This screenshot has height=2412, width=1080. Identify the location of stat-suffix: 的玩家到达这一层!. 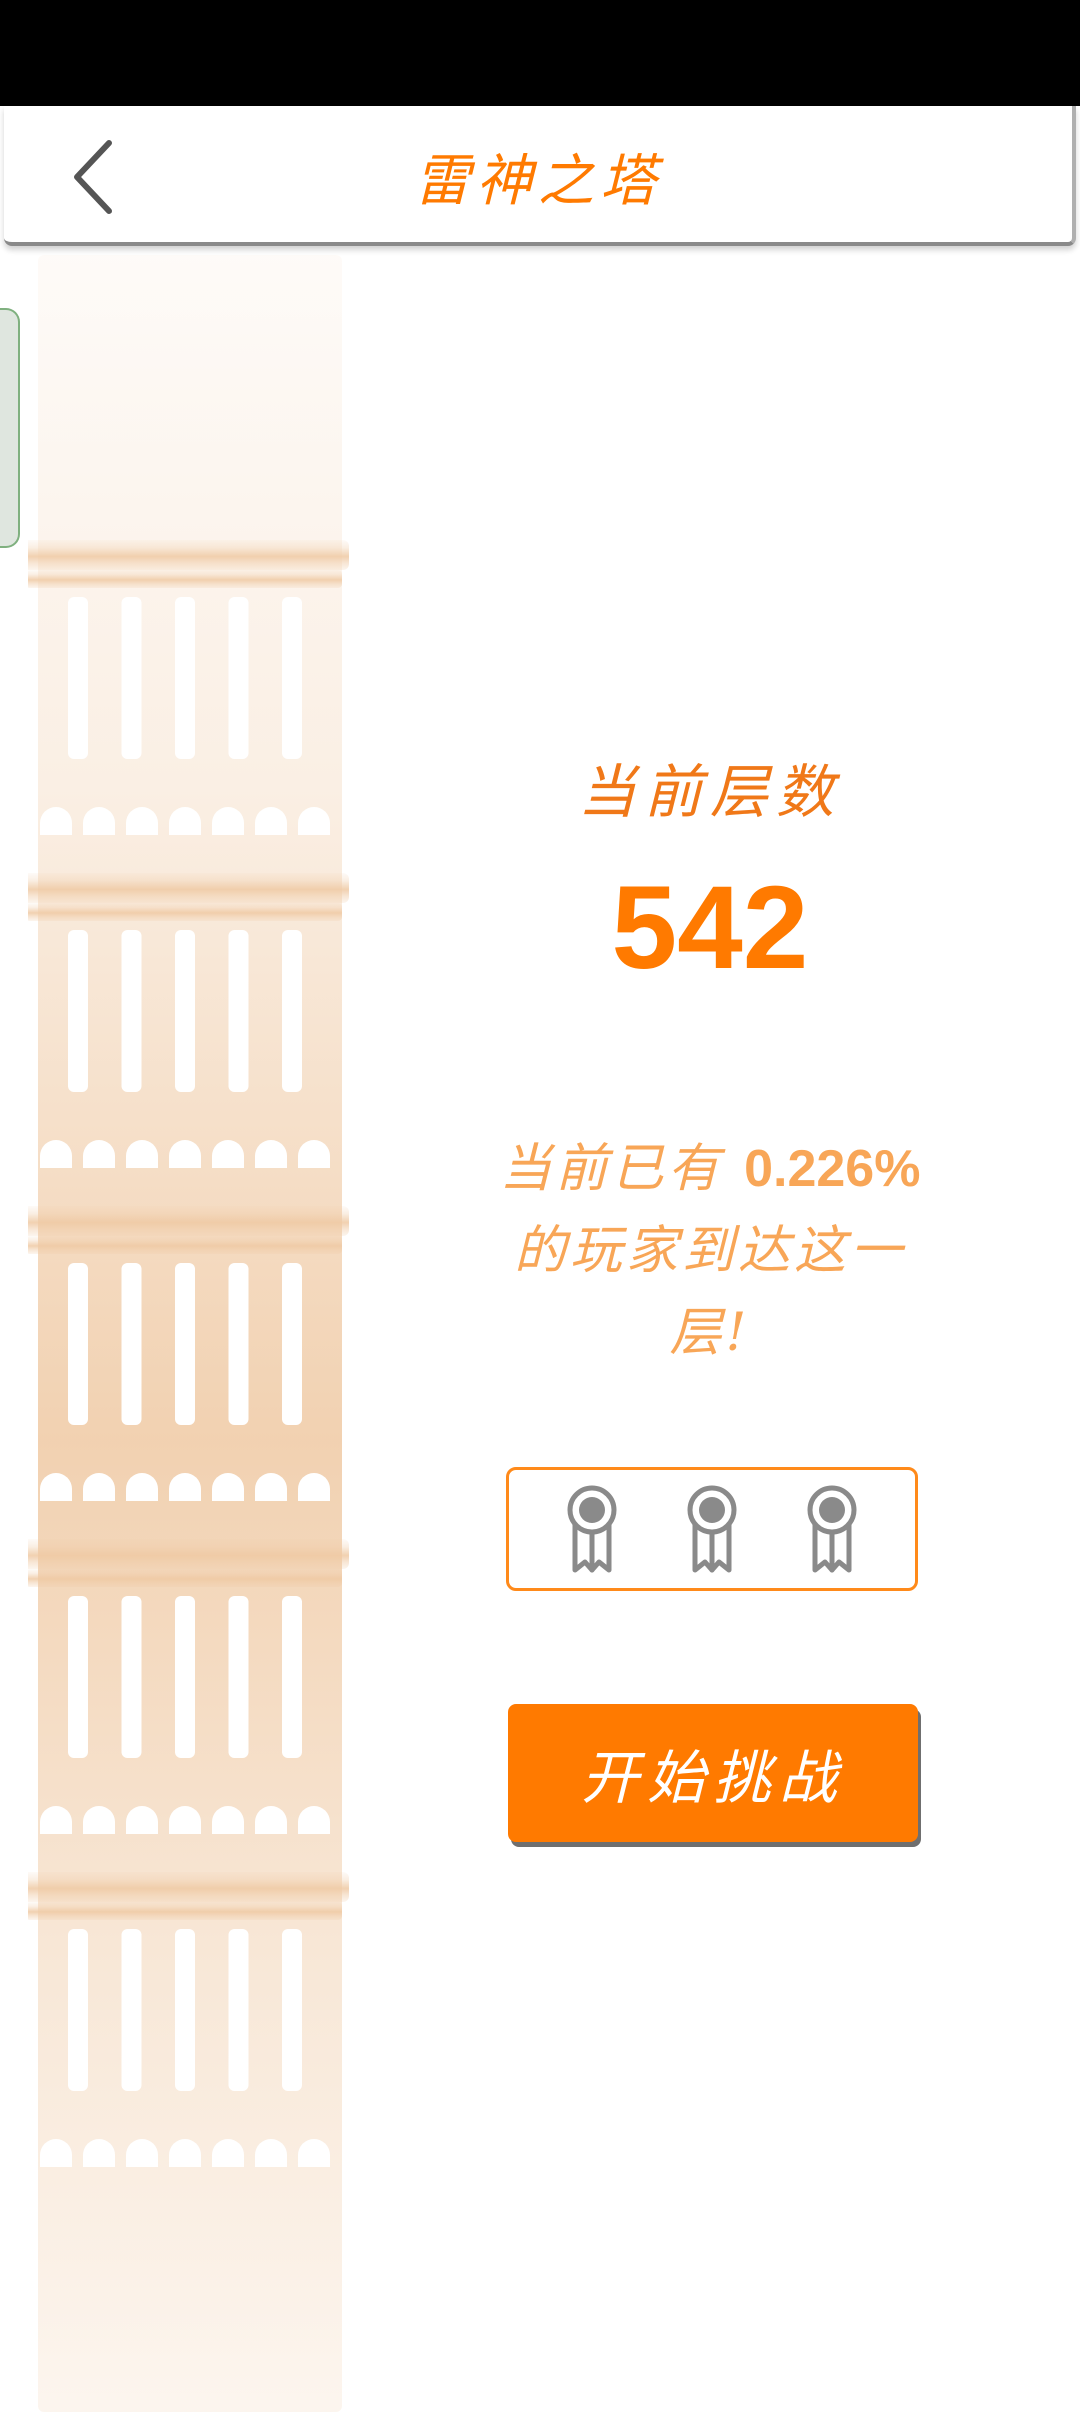
(709, 1292).